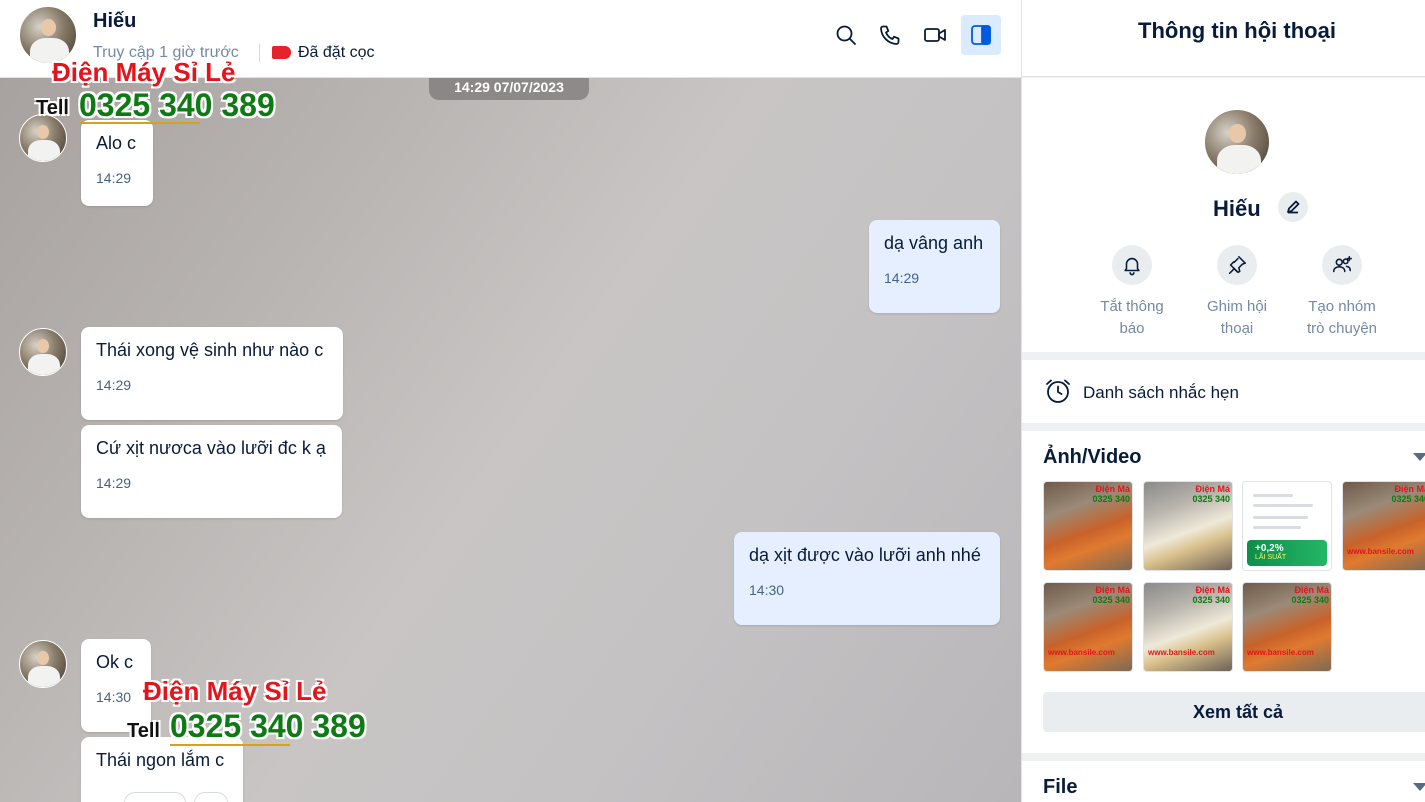  Describe the element at coordinates (1342, 317) in the screenshot. I see `action-label: Tạo nhóm trò chuyện` at that location.